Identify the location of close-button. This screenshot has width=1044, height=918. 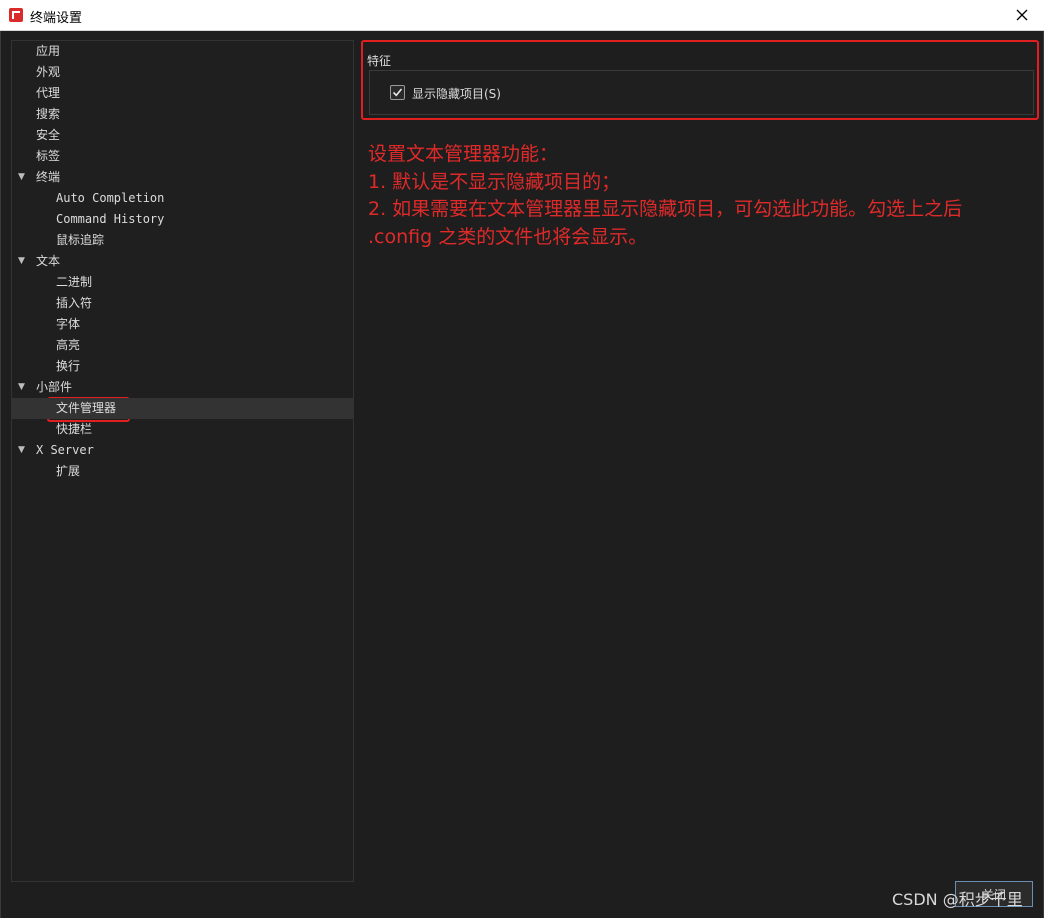
(1022, 15).